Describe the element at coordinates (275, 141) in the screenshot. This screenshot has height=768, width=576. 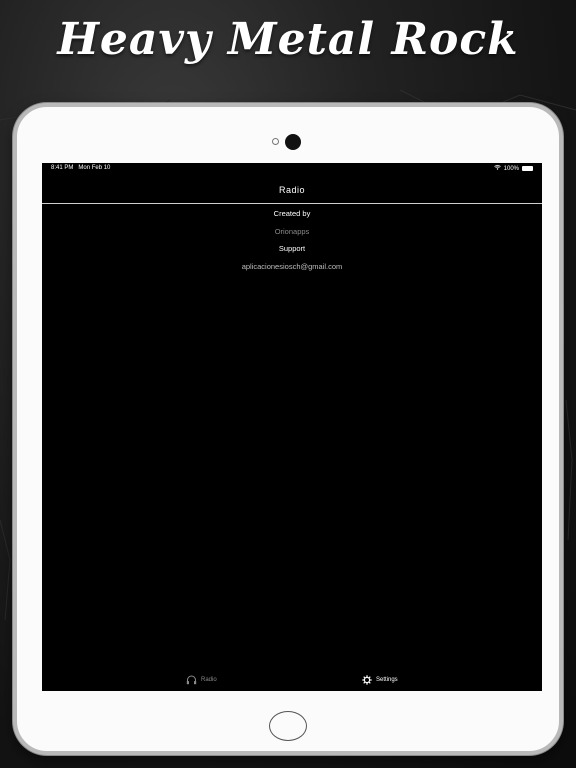
I see `camera-sensor` at that location.